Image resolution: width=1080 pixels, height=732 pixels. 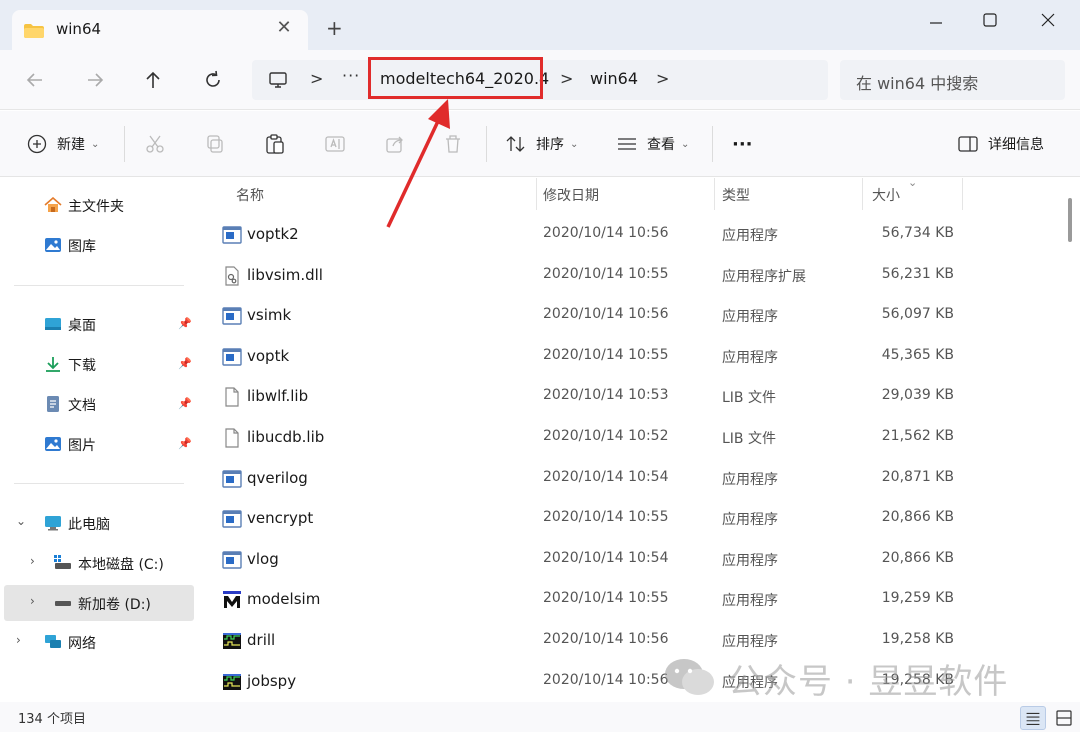 What do you see at coordinates (121, 565) in the screenshot?
I see `sidebar-item-label: 本地磁盘 (C:)` at bounding box center [121, 565].